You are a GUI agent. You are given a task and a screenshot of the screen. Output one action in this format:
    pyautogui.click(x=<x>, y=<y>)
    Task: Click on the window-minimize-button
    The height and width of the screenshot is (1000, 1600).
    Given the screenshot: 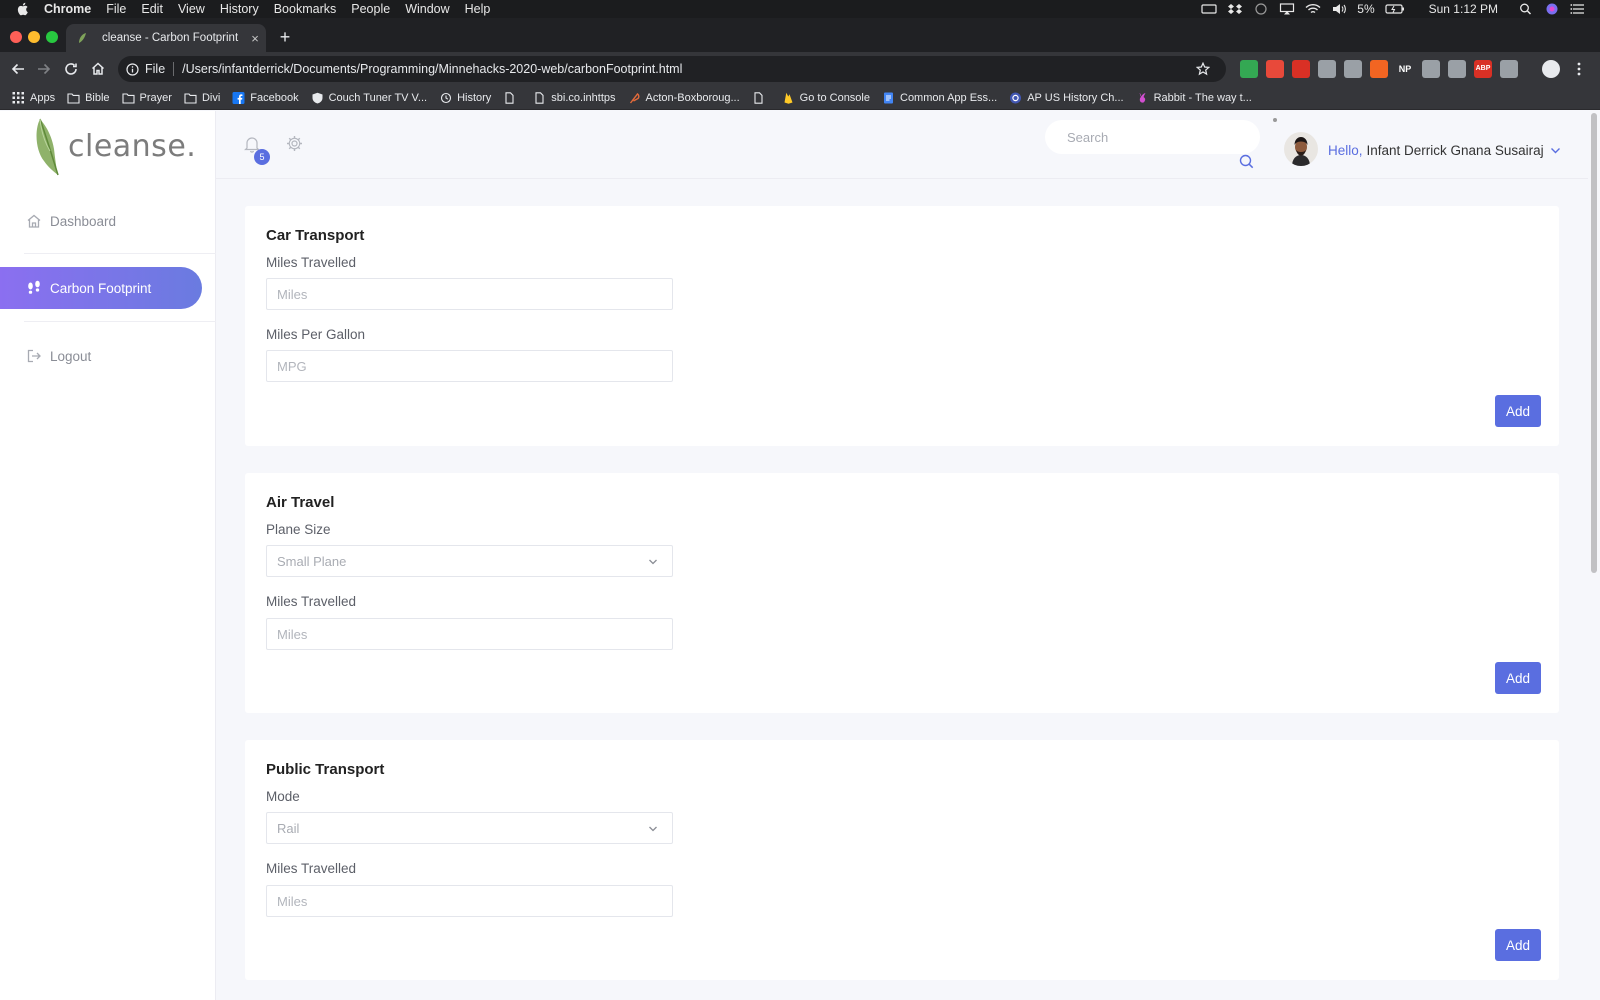 What is the action you would take?
    pyautogui.click(x=34, y=37)
    